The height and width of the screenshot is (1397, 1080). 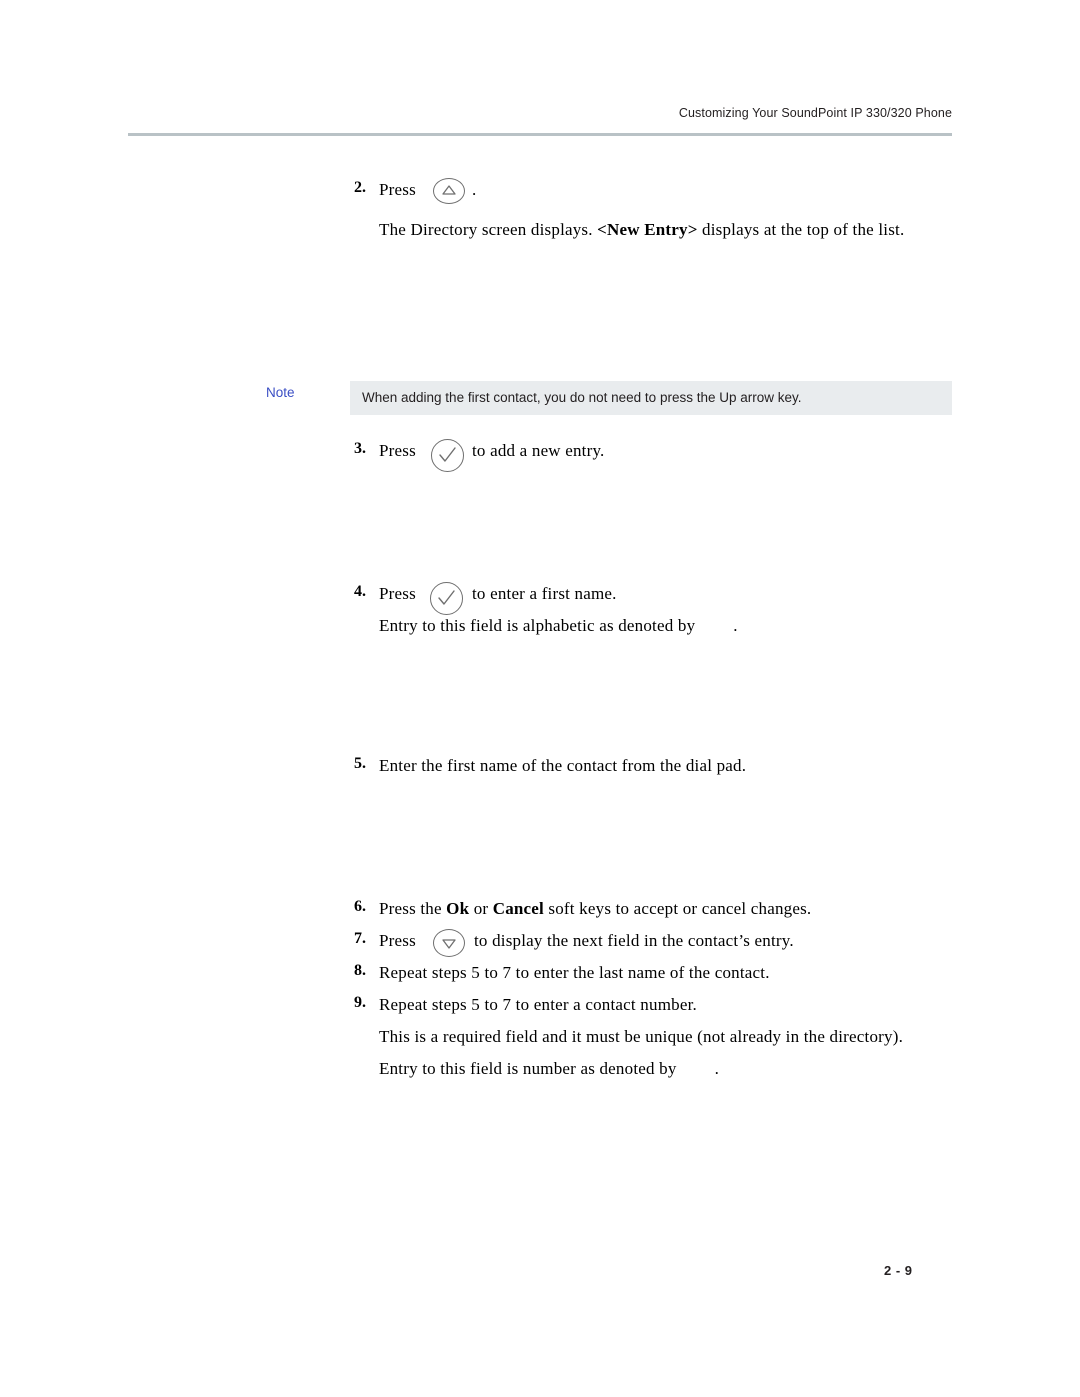 I want to click on step-2-result-part-c: displays at the top of the list., so click(x=801, y=229).